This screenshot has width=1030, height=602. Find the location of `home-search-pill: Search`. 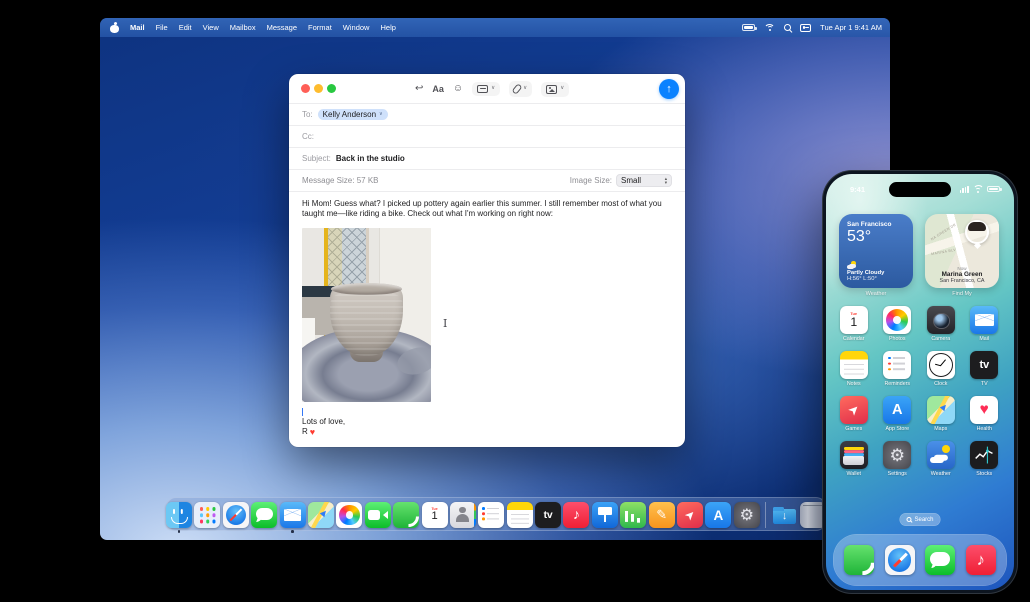

home-search-pill: Search is located at coordinates (920, 519).